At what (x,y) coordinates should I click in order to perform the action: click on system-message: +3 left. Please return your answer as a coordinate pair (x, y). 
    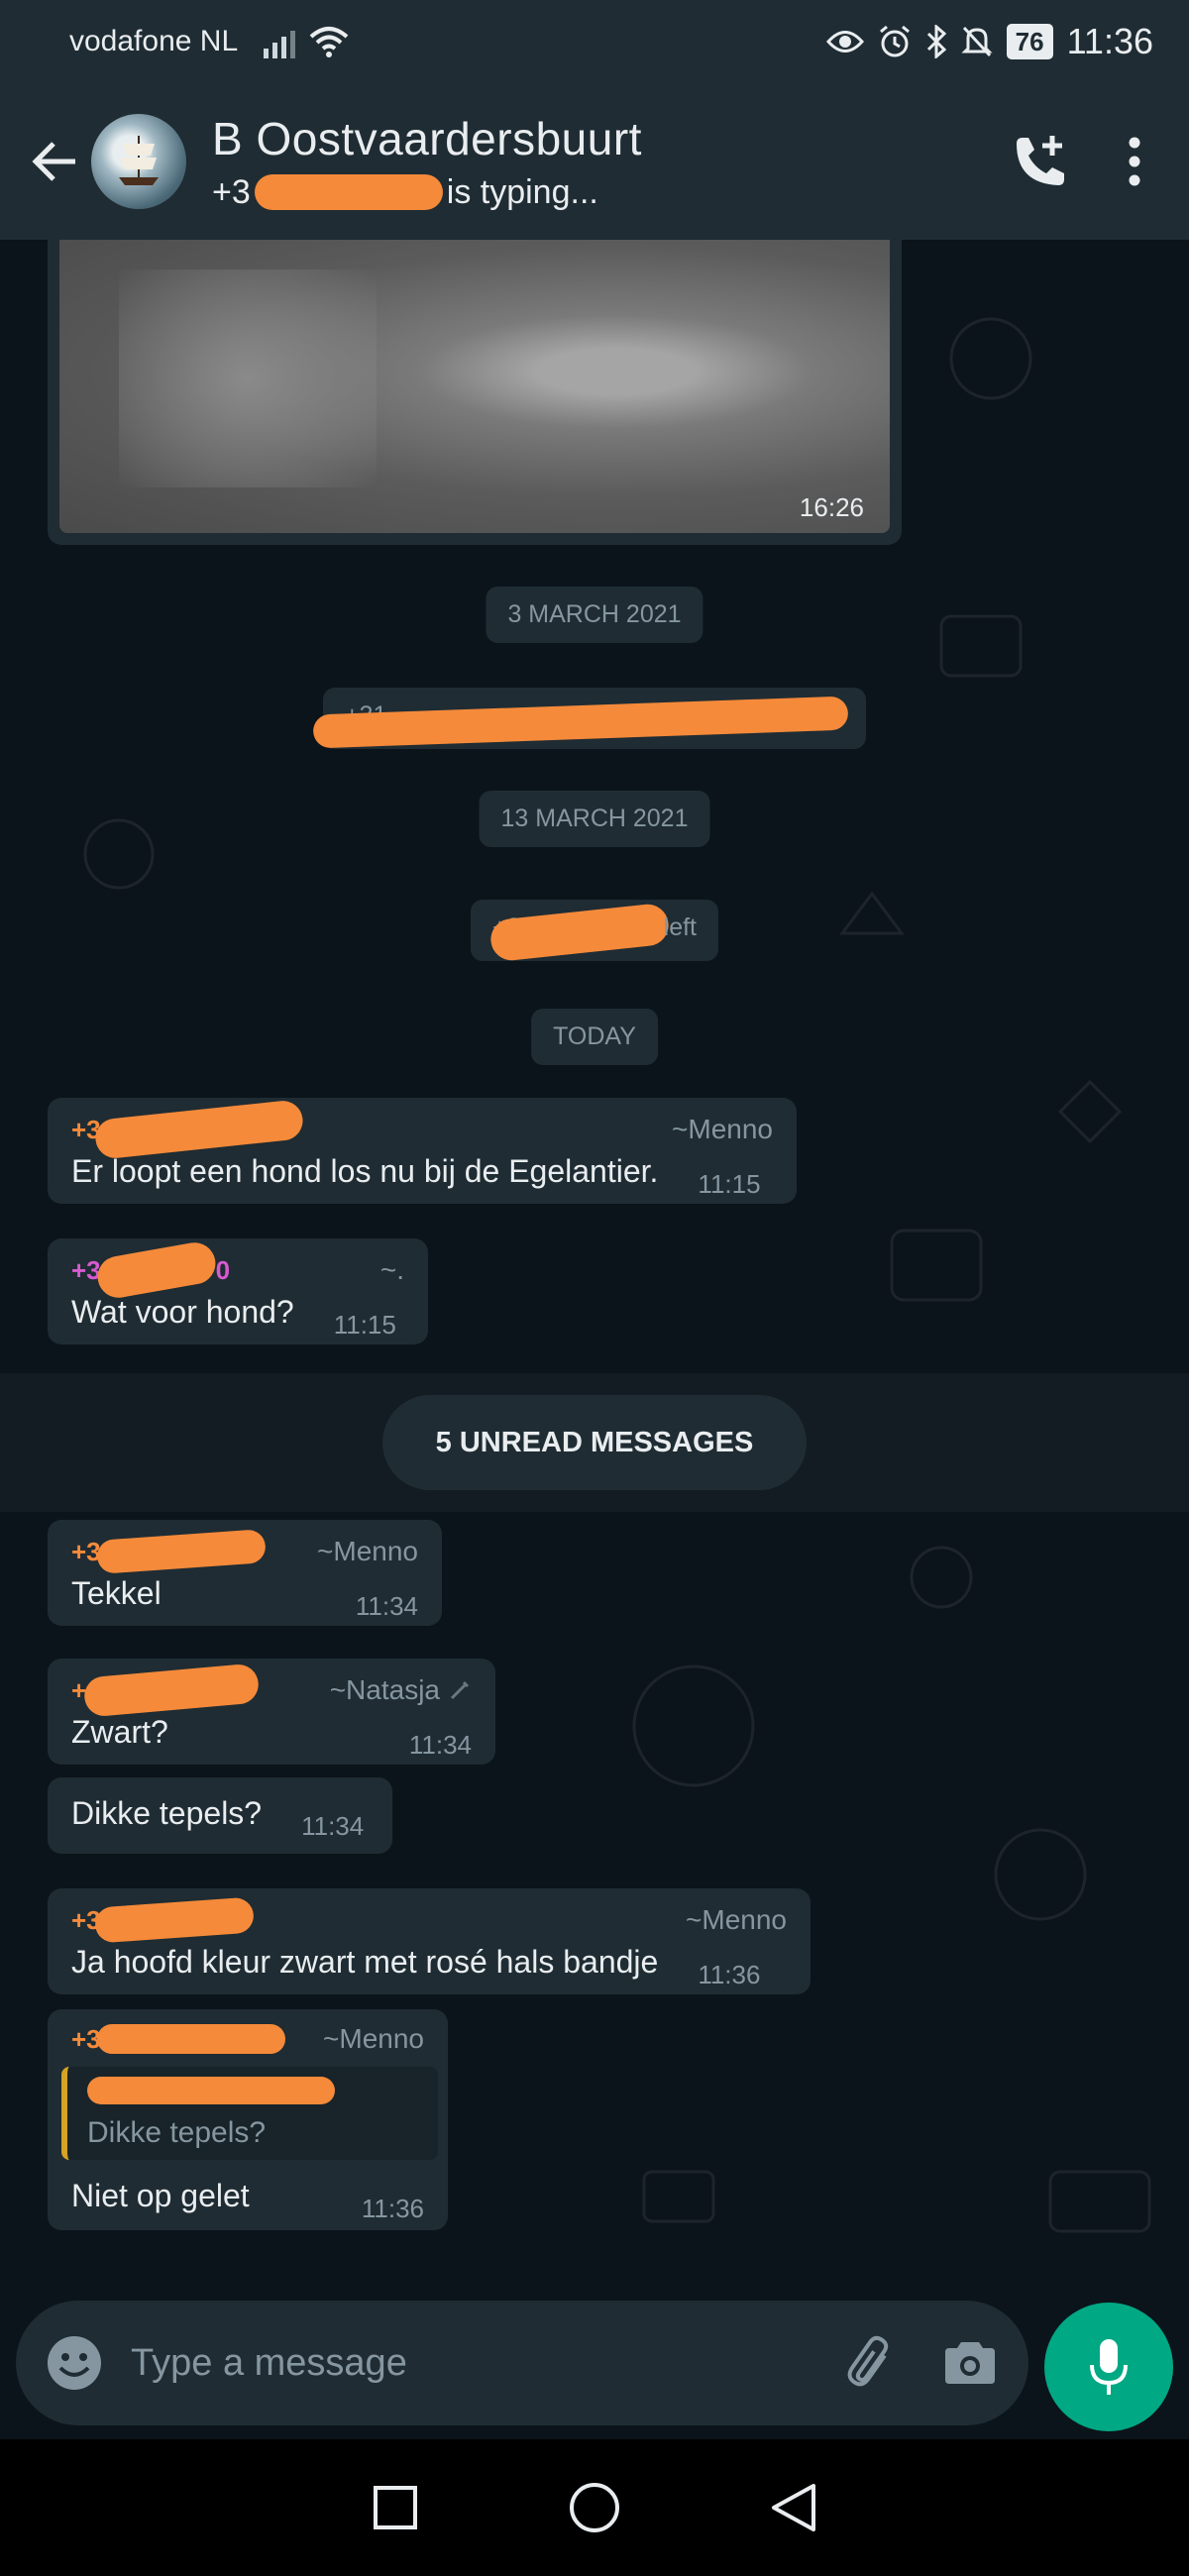
    Looking at the image, I should click on (594, 931).